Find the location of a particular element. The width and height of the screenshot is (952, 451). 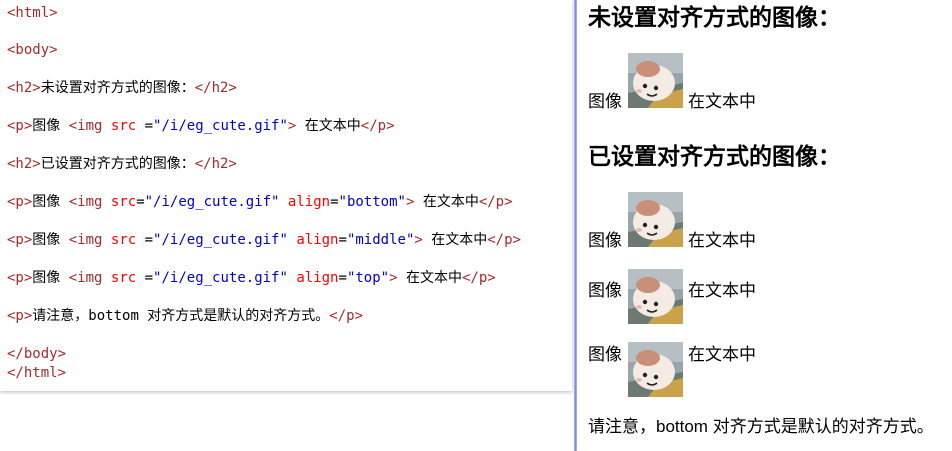

code-line-body-open: <body> is located at coordinates (32, 50).